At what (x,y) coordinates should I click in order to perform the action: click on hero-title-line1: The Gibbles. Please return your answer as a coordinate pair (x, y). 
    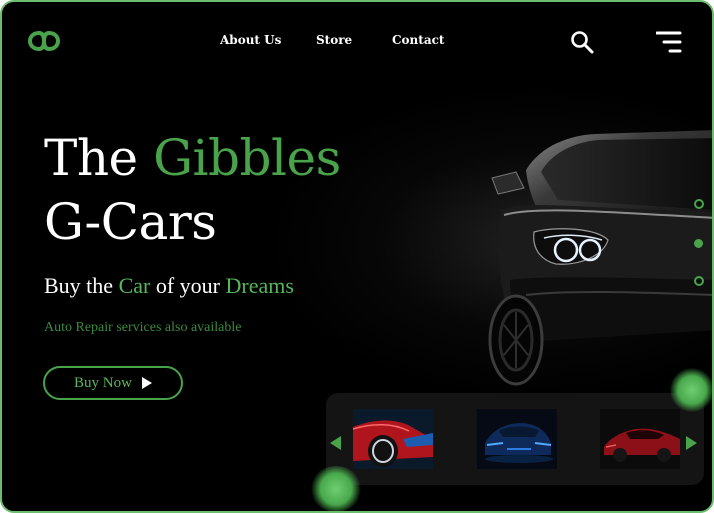
    Looking at the image, I should click on (192, 158).